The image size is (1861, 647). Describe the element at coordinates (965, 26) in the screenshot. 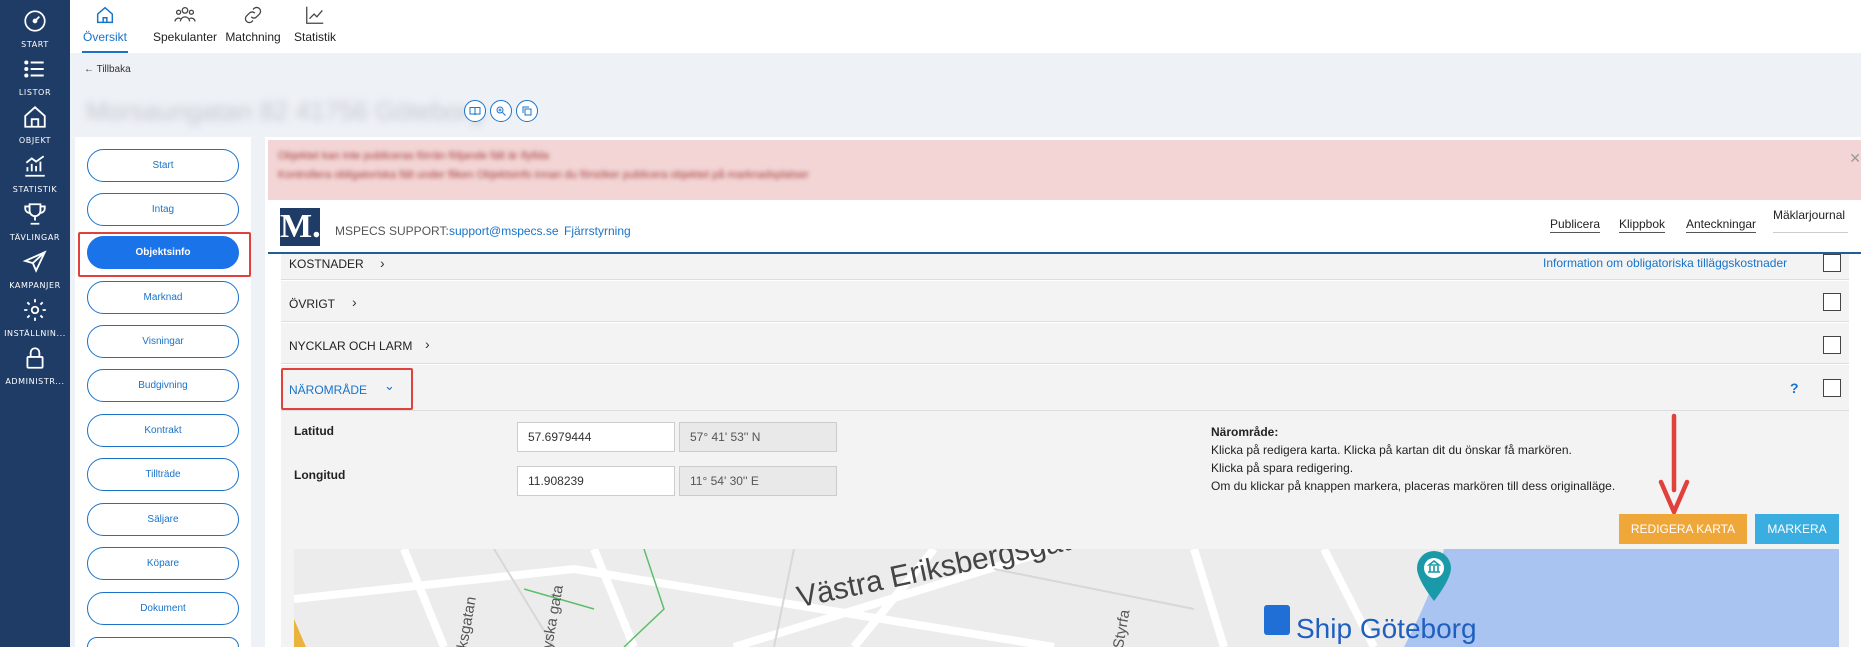

I see `top-tabbar: Översikt Spekulanter Matchning Statistik` at that location.